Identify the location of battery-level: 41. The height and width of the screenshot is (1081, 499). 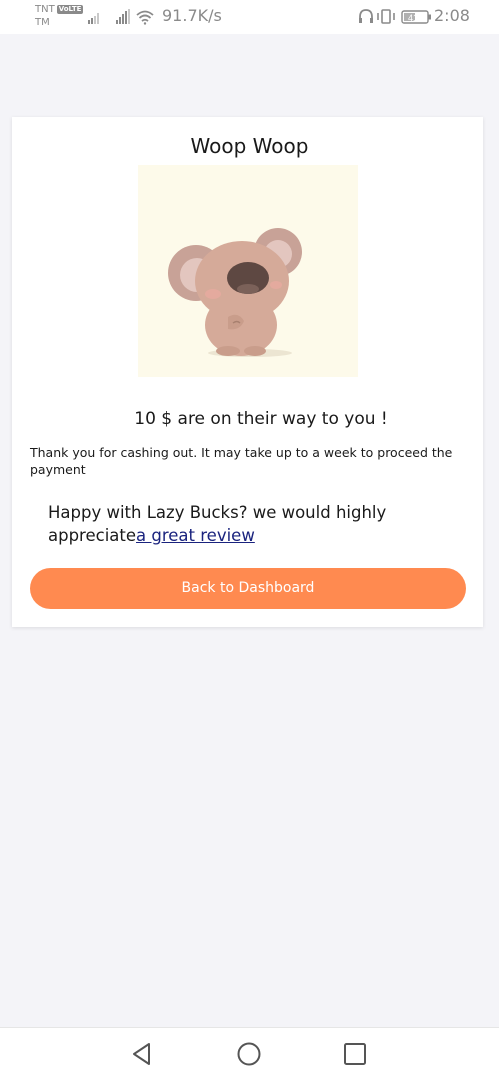
(413, 18).